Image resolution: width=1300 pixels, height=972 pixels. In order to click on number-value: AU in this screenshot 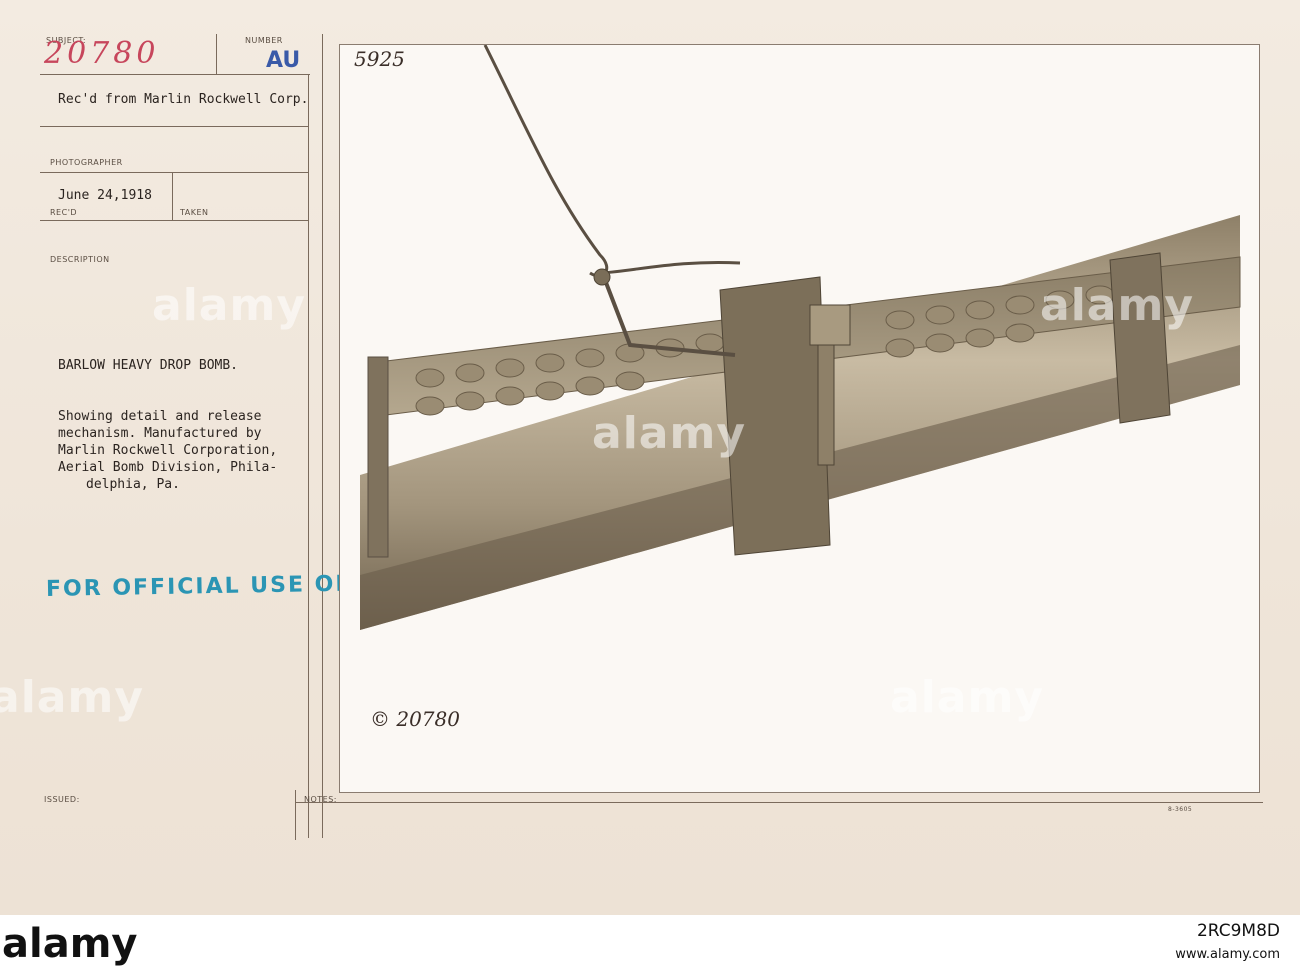, I will do `click(283, 60)`.